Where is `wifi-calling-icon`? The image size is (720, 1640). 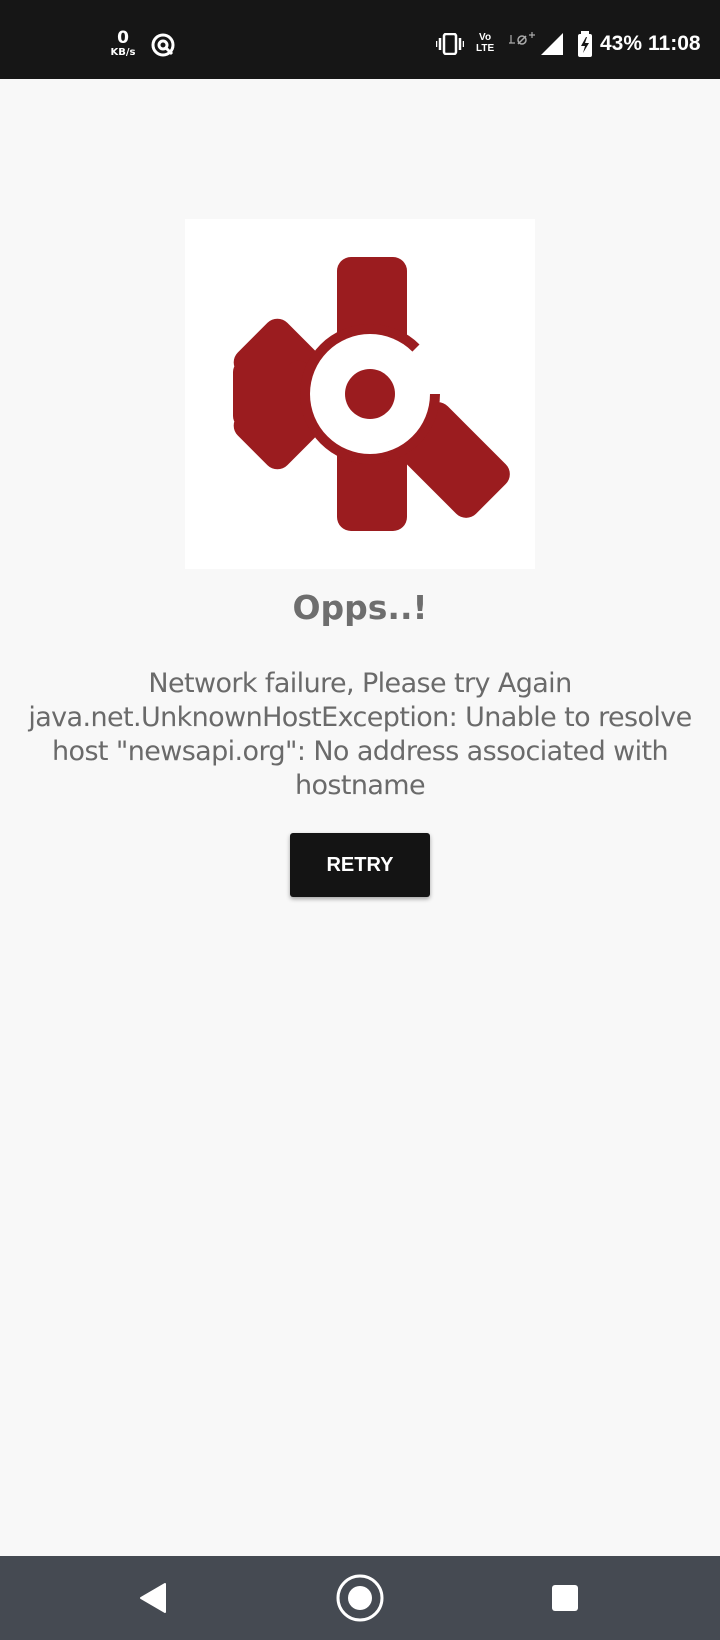
wifi-calling-icon is located at coordinates (522, 38).